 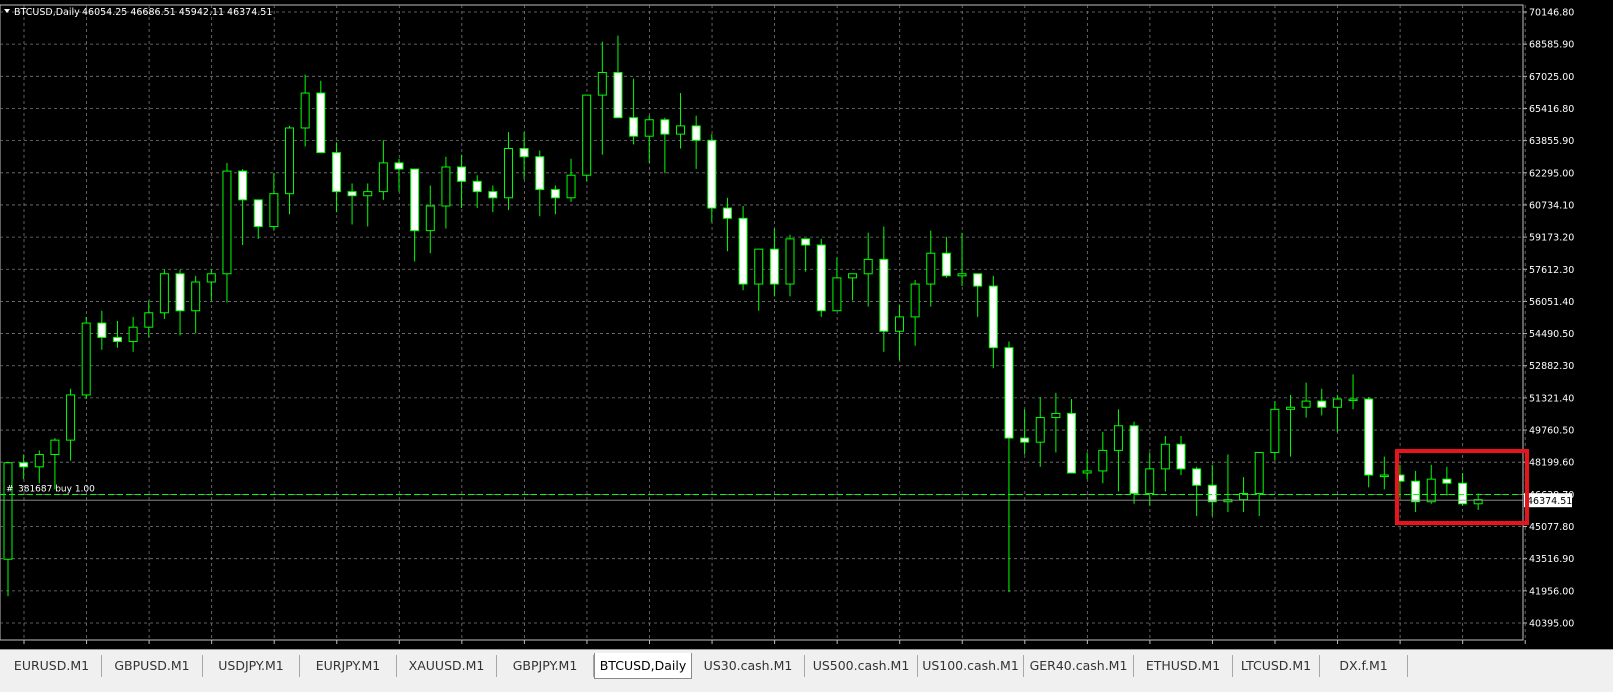 What do you see at coordinates (971, 666) in the screenshot?
I see `tab-us100-cash-m1: US100.cash.M1` at bounding box center [971, 666].